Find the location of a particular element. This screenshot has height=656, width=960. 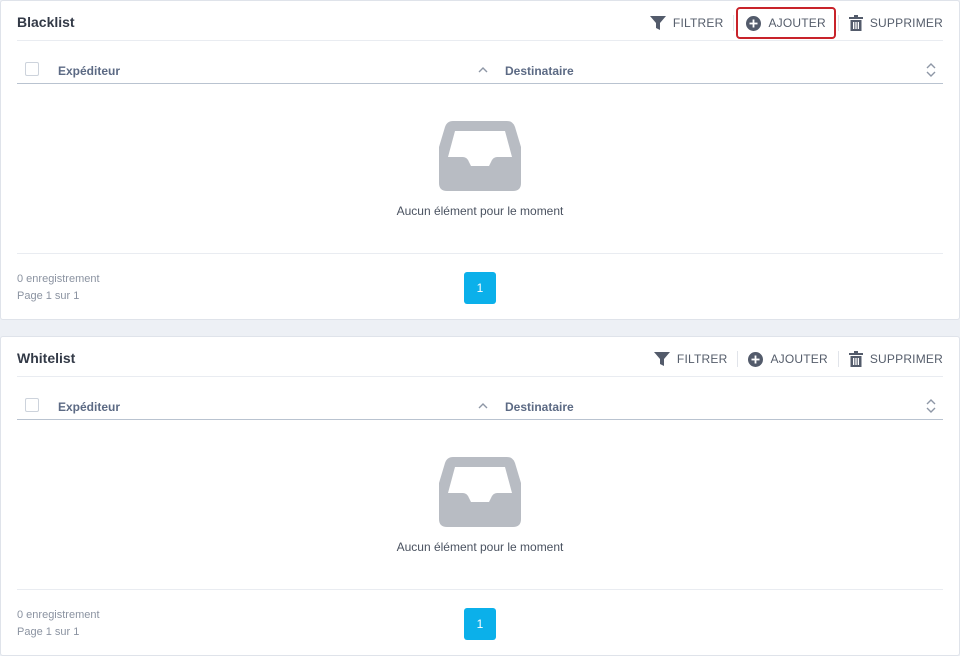

panel-header: Blacklist FILTRER AJOUTER SUPPRIMER is located at coordinates (480, 21).